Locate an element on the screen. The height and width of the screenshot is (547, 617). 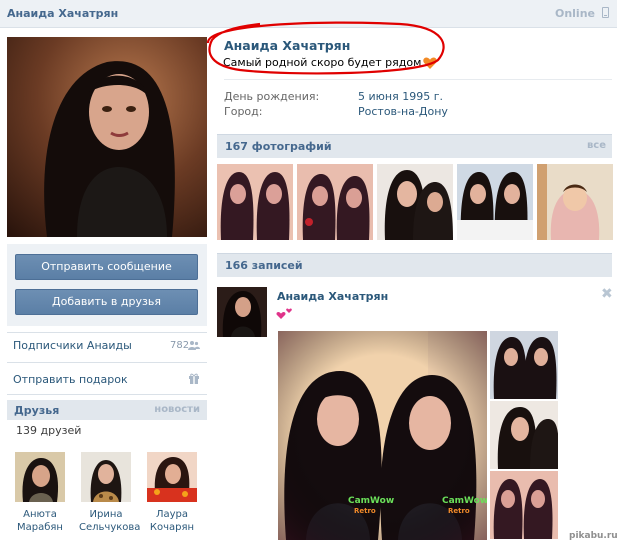
friend-card: Лаура Кочарян is located at coordinates (172, 493).